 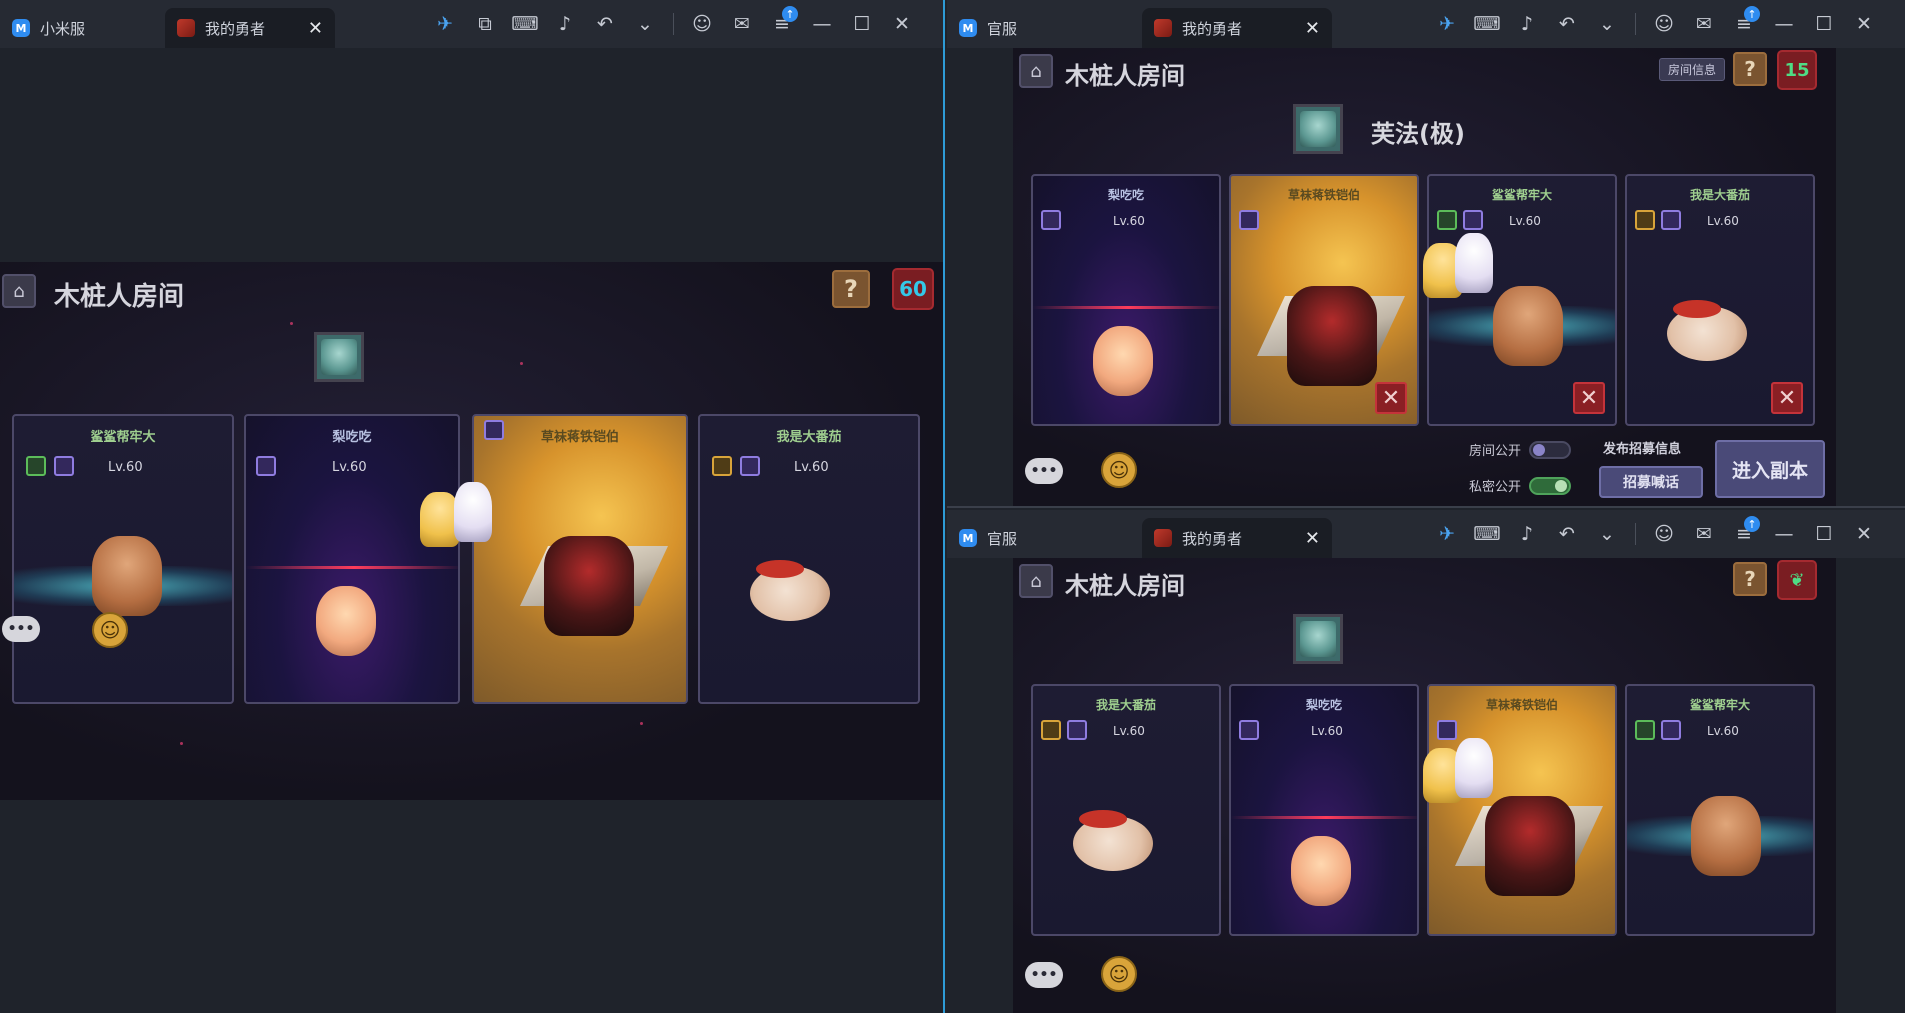 What do you see at coordinates (1495, 451) in the screenshot?
I see `room-public-label: 房间公开` at bounding box center [1495, 451].